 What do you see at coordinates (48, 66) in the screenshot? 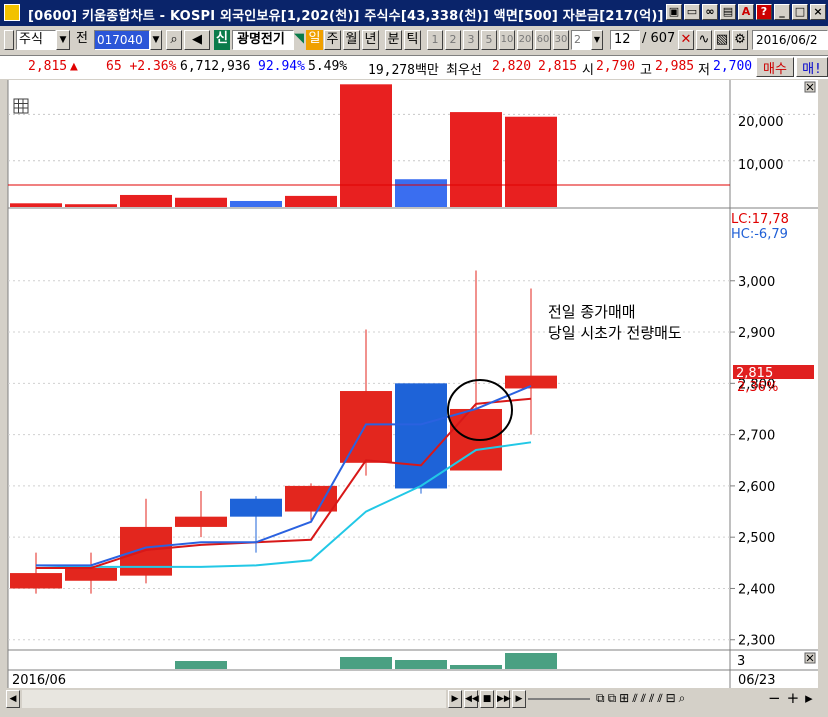
I see `price-value: 2,815` at bounding box center [48, 66].